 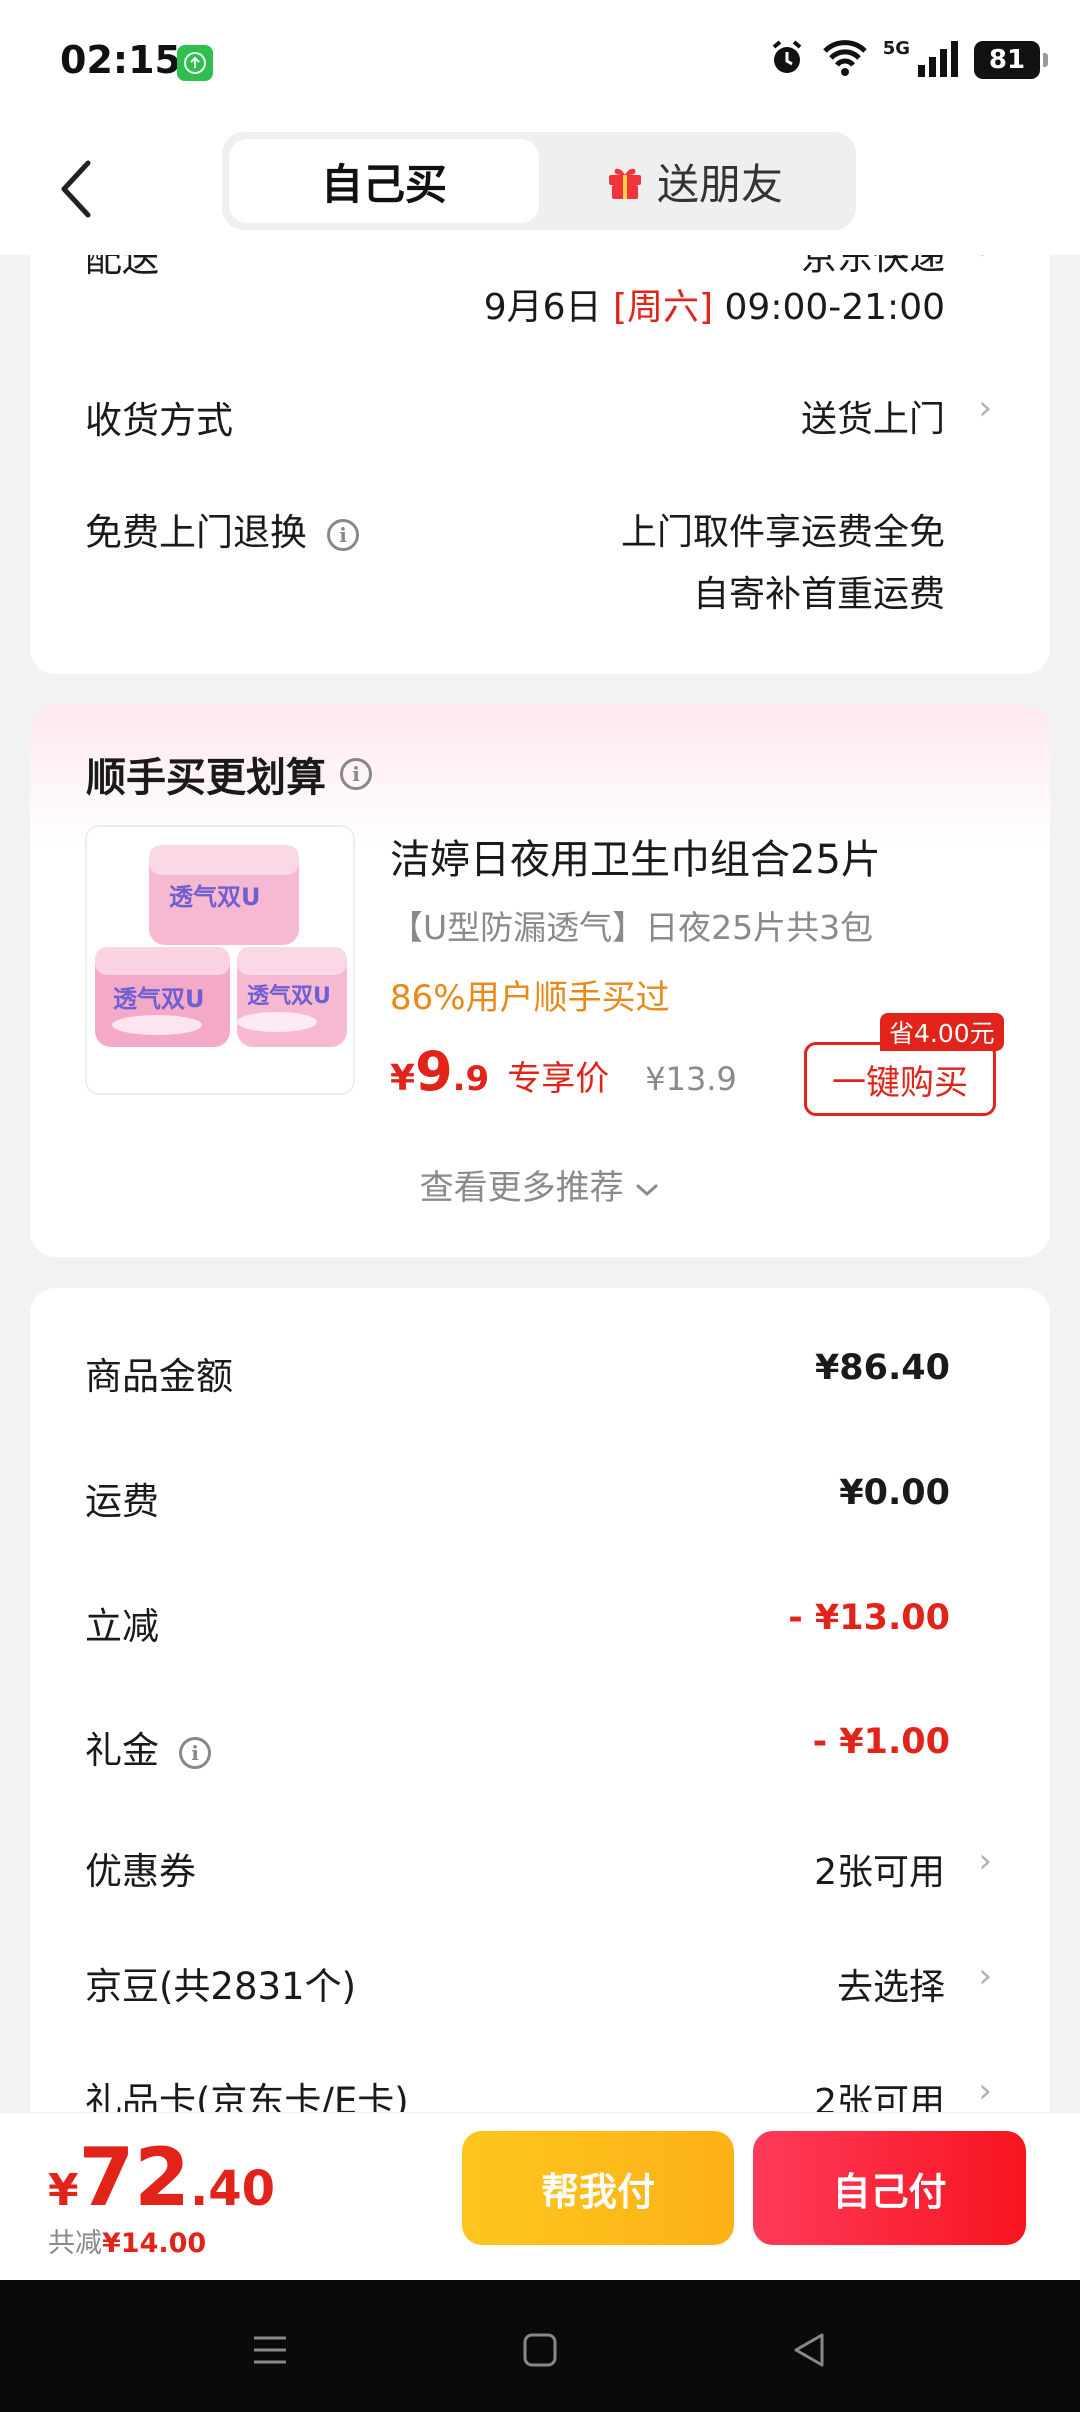 I want to click on status-time: 02:15, so click(x=120, y=60).